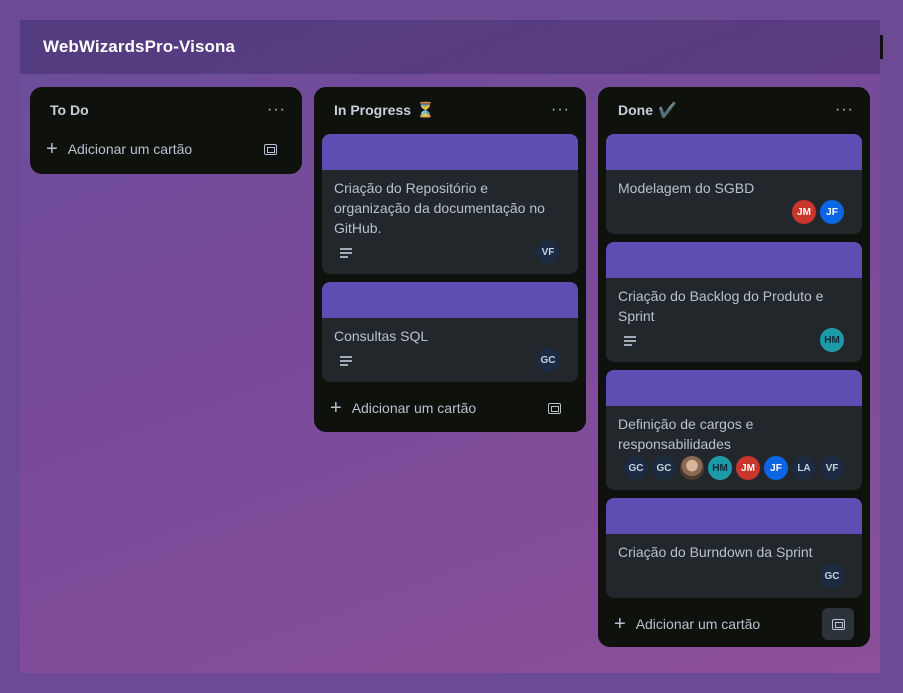 This screenshot has height=693, width=903. I want to click on card-title: Modelagem do SGBD, so click(686, 188).